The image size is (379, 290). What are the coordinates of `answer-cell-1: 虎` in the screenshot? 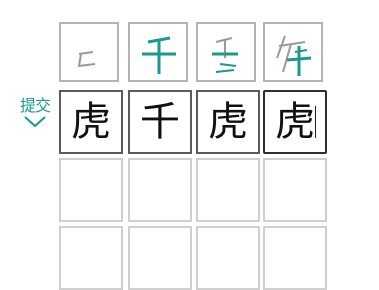 It's located at (91, 122).